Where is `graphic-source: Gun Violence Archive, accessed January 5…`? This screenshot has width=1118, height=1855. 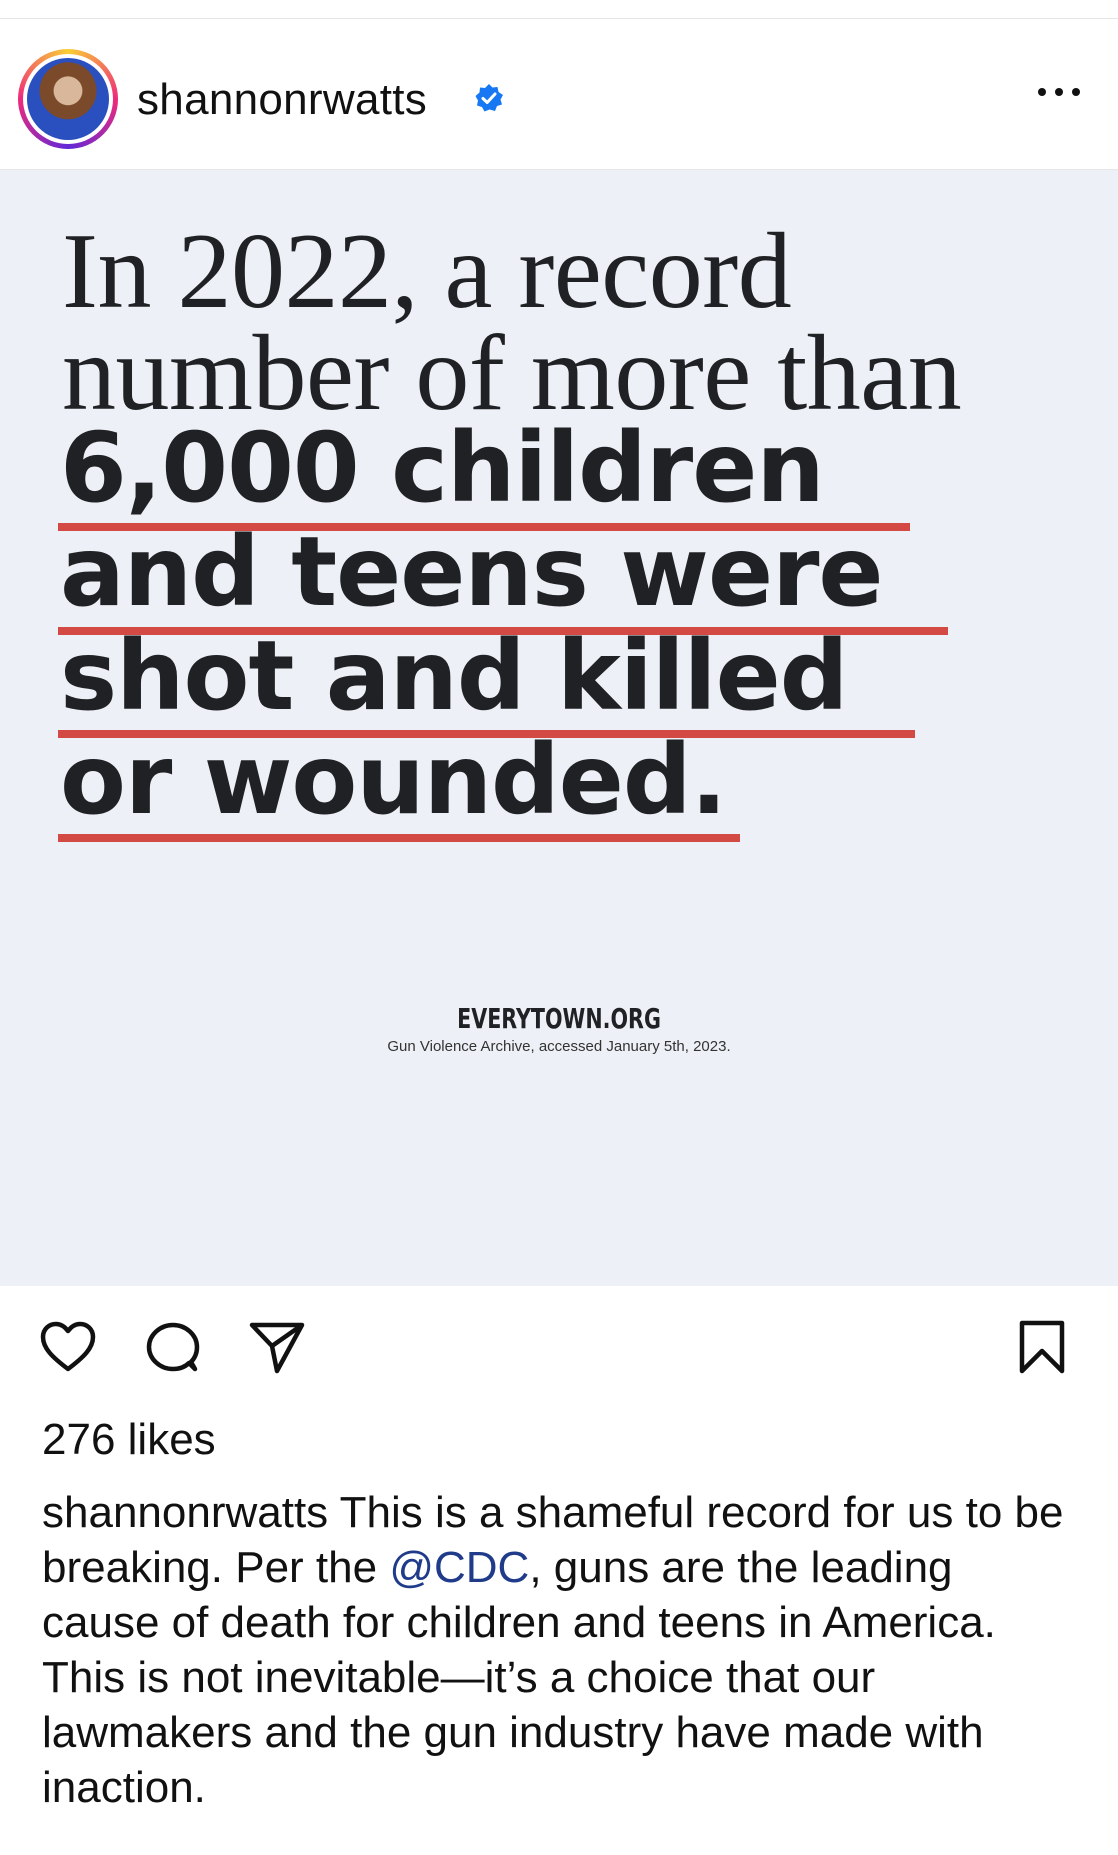 graphic-source: Gun Violence Archive, accessed January 5… is located at coordinates (559, 1046).